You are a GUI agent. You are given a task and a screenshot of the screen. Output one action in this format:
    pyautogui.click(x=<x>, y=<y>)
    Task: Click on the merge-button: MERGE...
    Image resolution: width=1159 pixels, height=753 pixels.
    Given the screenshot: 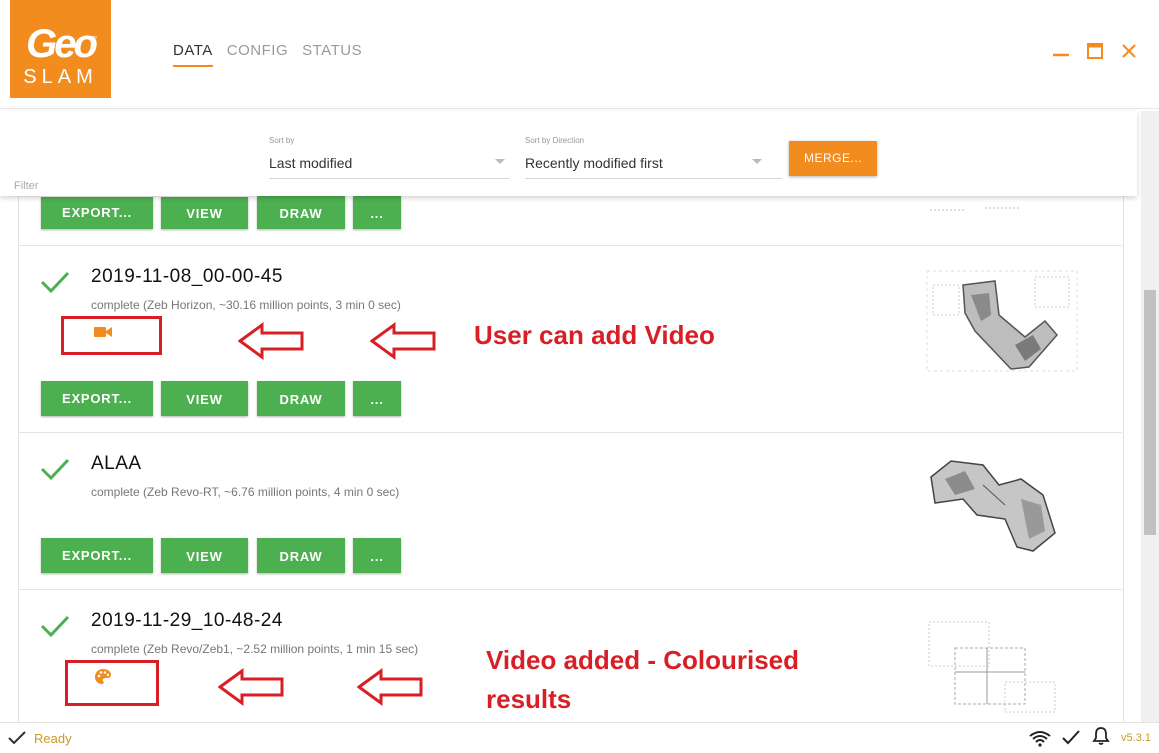 What is the action you would take?
    pyautogui.click(x=833, y=158)
    